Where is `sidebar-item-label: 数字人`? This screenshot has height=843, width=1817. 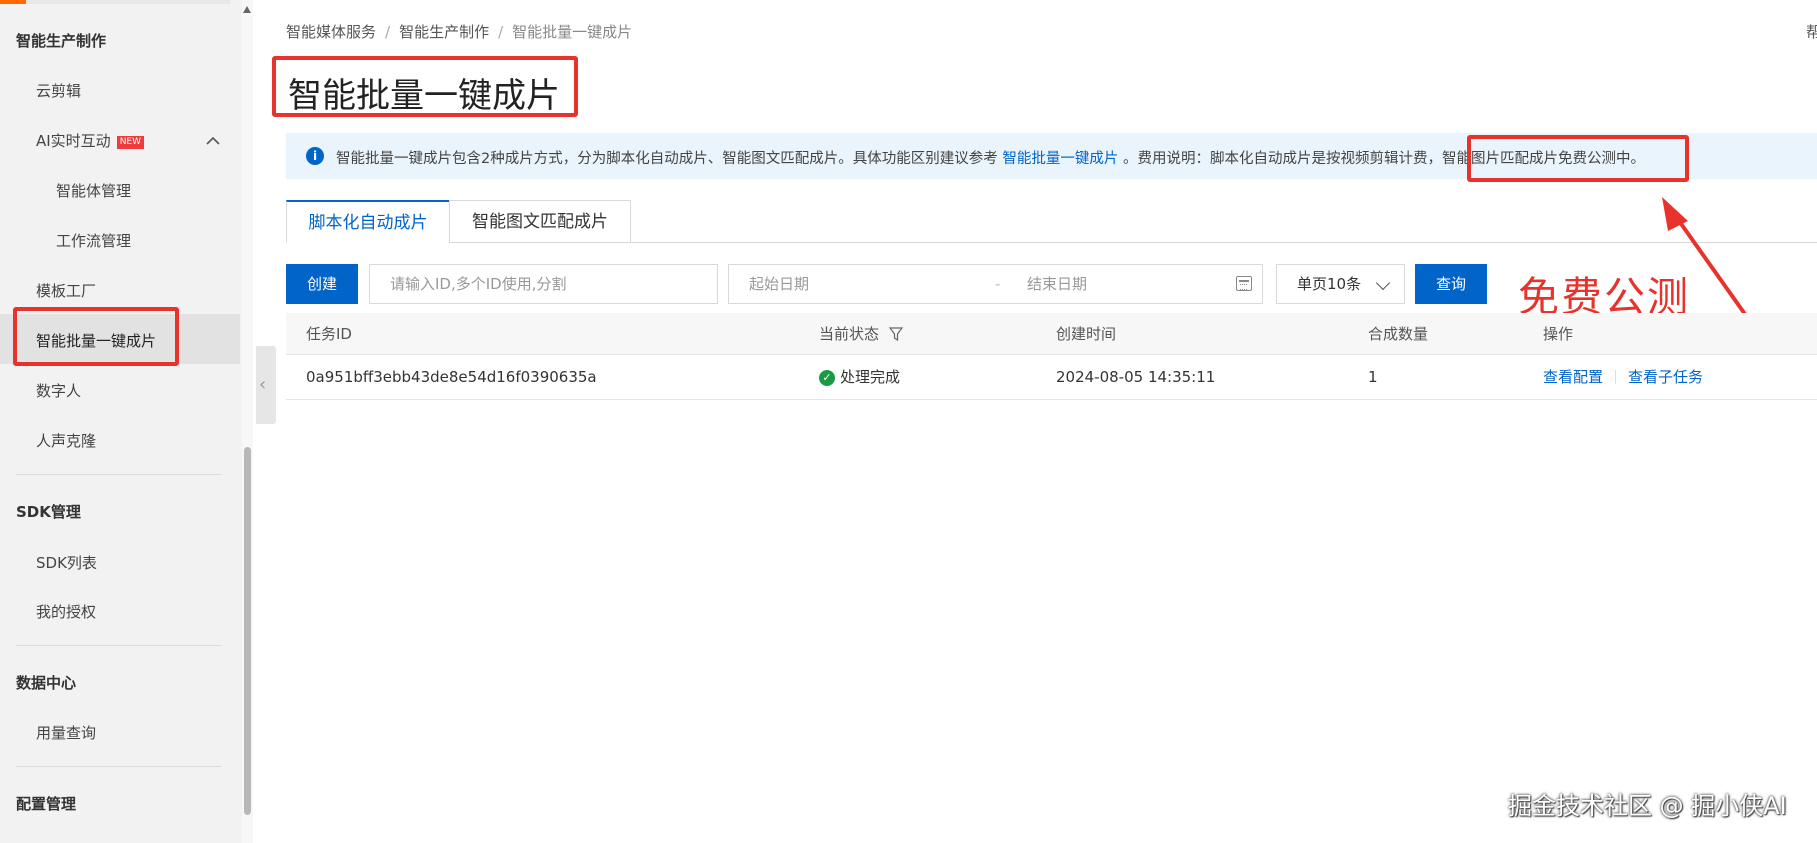
sidebar-item-label: 数字人 is located at coordinates (59, 391).